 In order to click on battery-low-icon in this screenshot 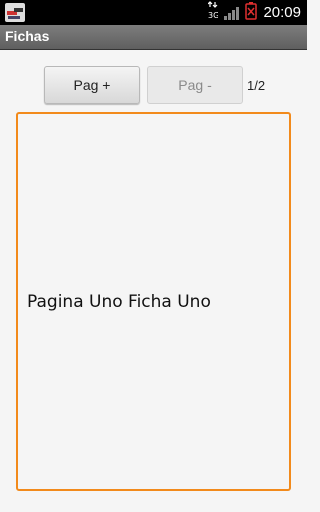, I will do `click(251, 12)`.